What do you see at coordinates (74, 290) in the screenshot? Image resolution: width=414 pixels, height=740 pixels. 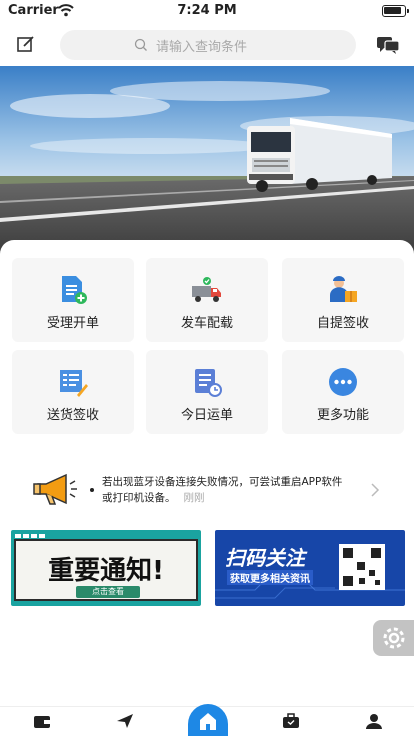 I see `document-plus-icon` at bounding box center [74, 290].